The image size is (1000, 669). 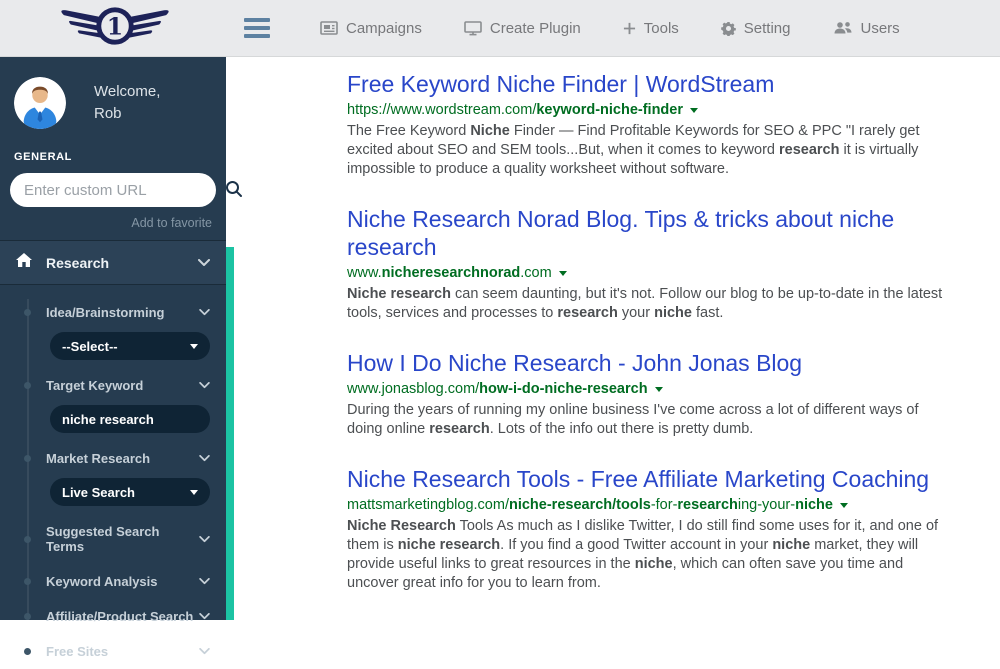 I want to click on target-keyword-input, so click(x=130, y=419).